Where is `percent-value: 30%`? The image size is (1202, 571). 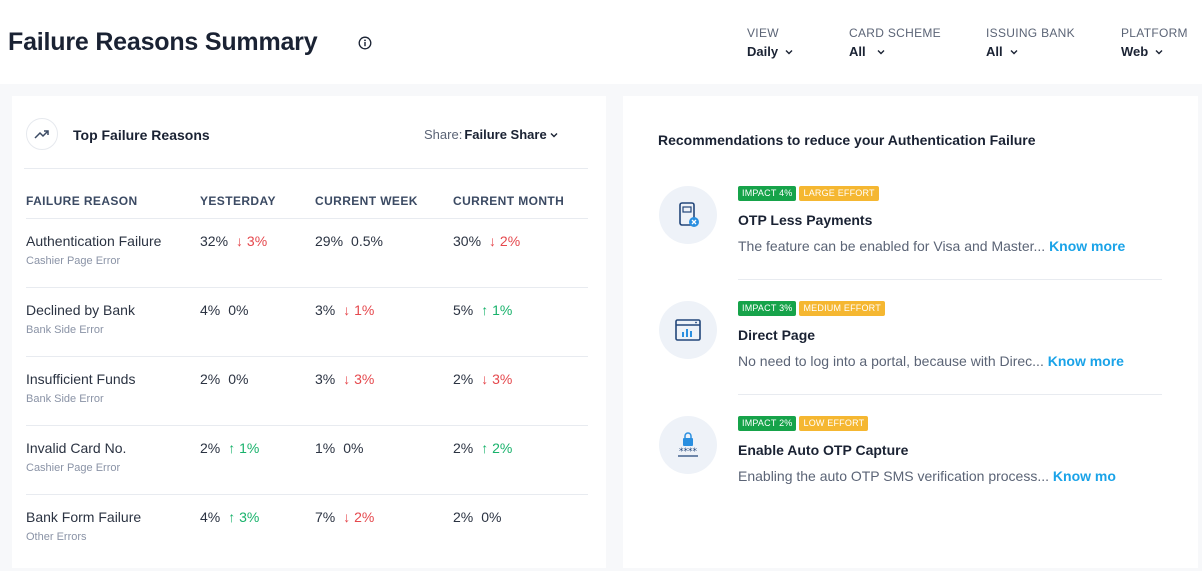
percent-value: 30% is located at coordinates (467, 240).